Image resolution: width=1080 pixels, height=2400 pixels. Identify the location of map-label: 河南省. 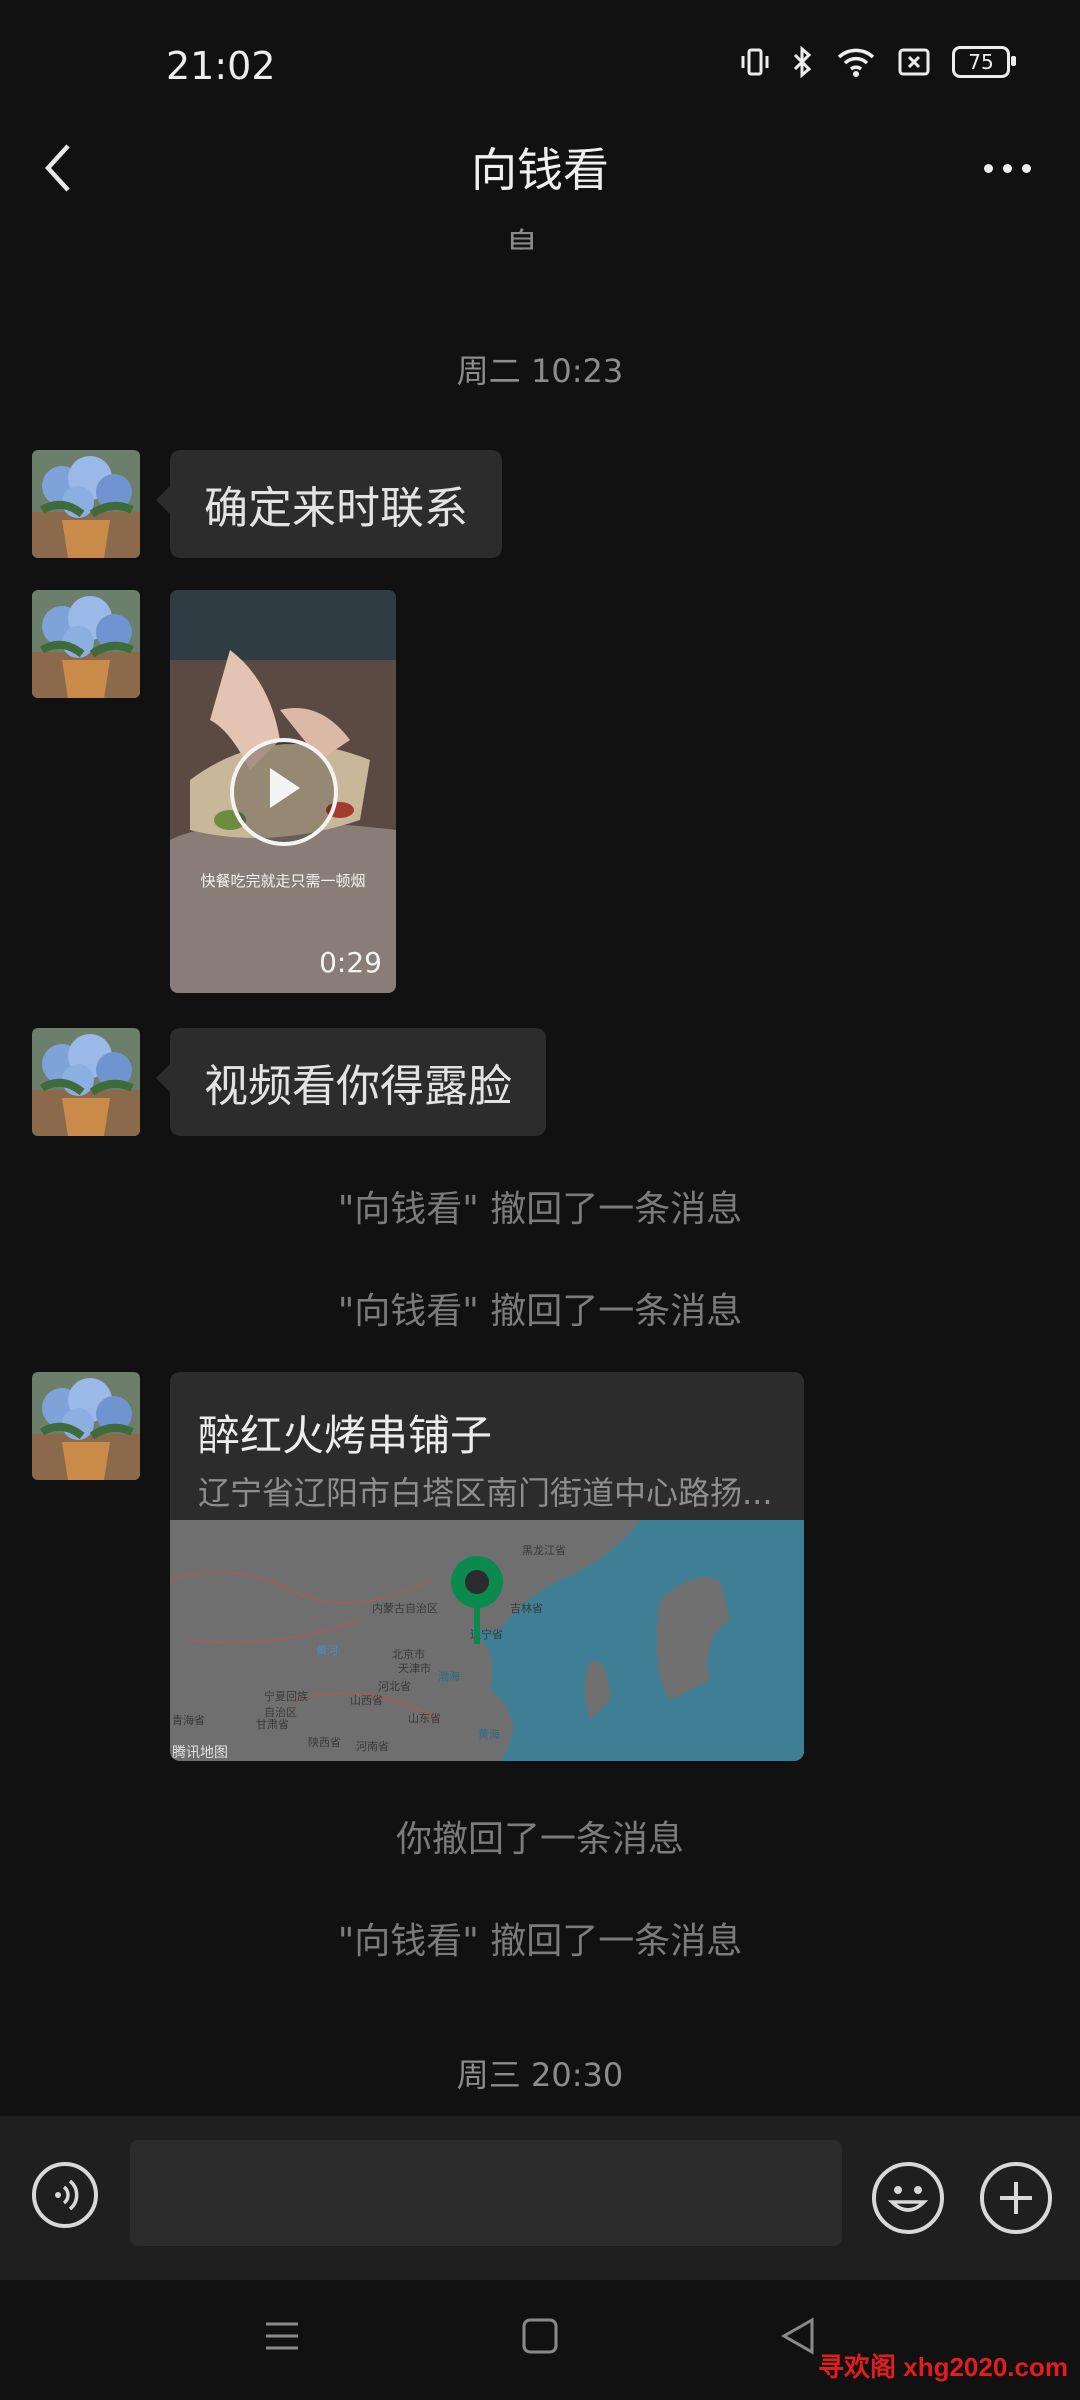
(372, 1746).